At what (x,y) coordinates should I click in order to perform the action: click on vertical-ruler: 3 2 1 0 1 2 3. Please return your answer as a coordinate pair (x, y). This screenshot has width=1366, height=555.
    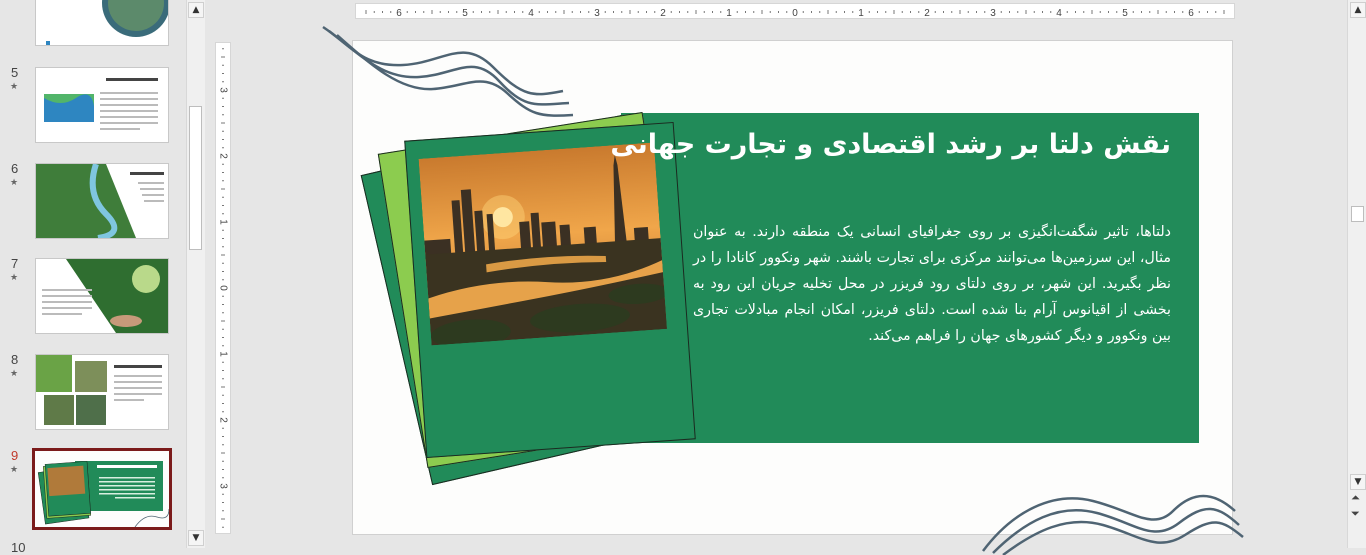
    Looking at the image, I should click on (223, 288).